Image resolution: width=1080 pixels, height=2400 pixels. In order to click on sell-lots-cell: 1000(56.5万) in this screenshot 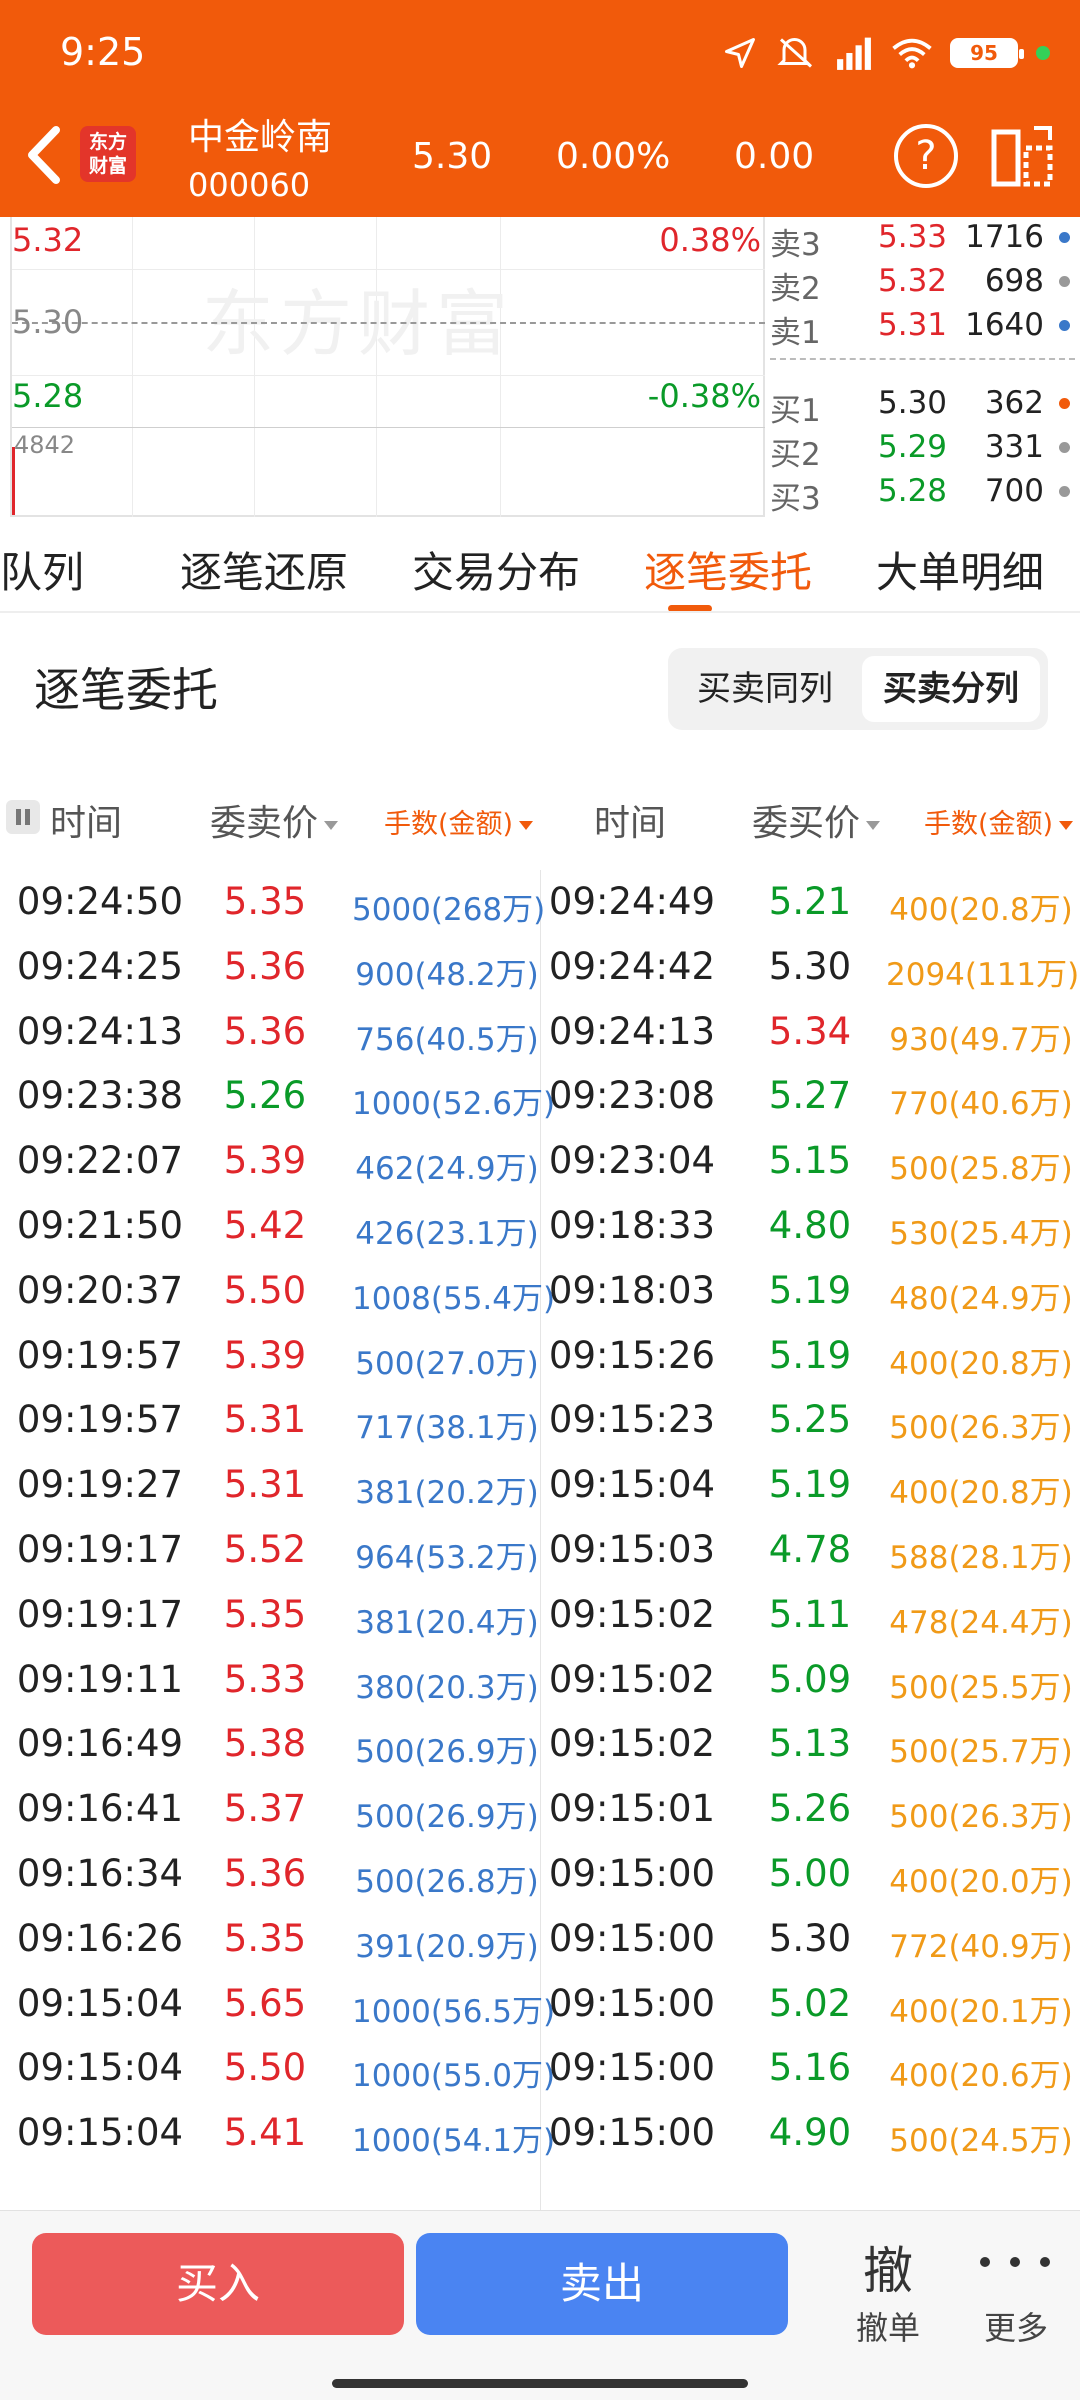, I will do `click(454, 2011)`.